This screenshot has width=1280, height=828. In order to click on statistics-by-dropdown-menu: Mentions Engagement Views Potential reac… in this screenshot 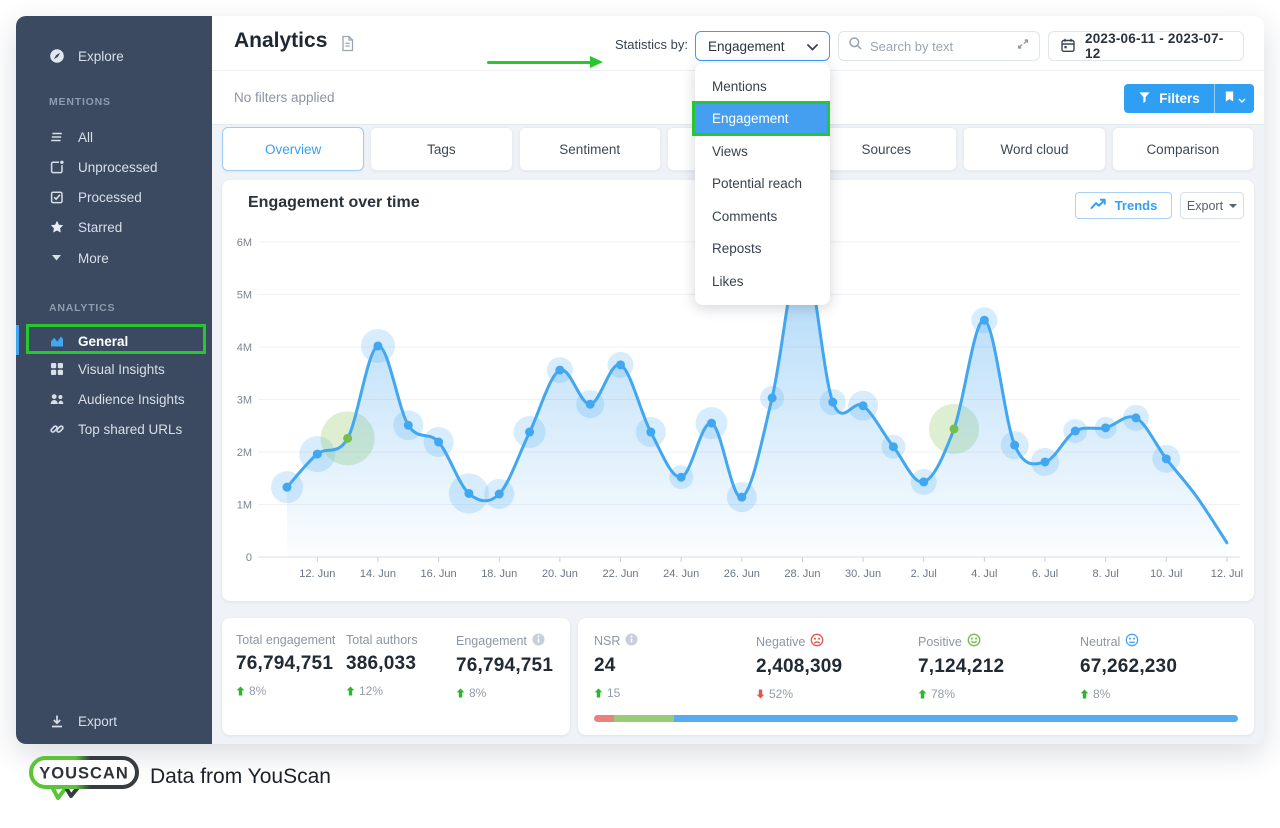, I will do `click(762, 184)`.